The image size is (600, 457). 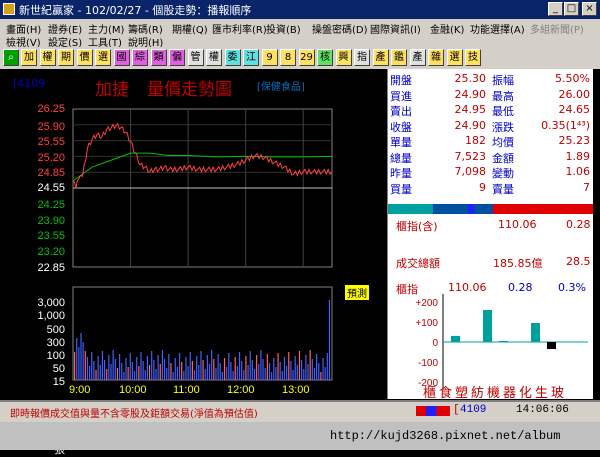 I want to click on toolbar-button: 期, so click(x=66, y=57).